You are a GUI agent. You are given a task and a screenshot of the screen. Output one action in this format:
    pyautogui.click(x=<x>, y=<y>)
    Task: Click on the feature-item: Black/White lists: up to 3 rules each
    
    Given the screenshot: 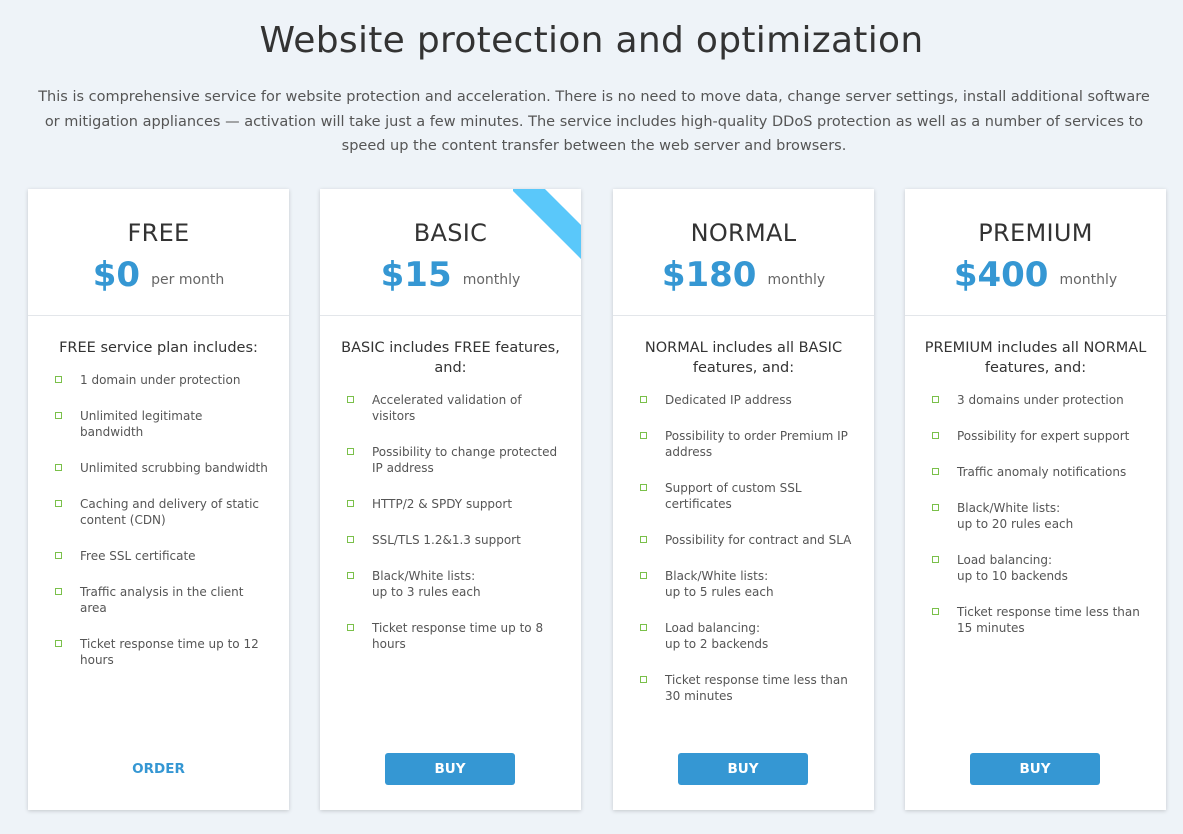 What is the action you would take?
    pyautogui.click(x=454, y=584)
    